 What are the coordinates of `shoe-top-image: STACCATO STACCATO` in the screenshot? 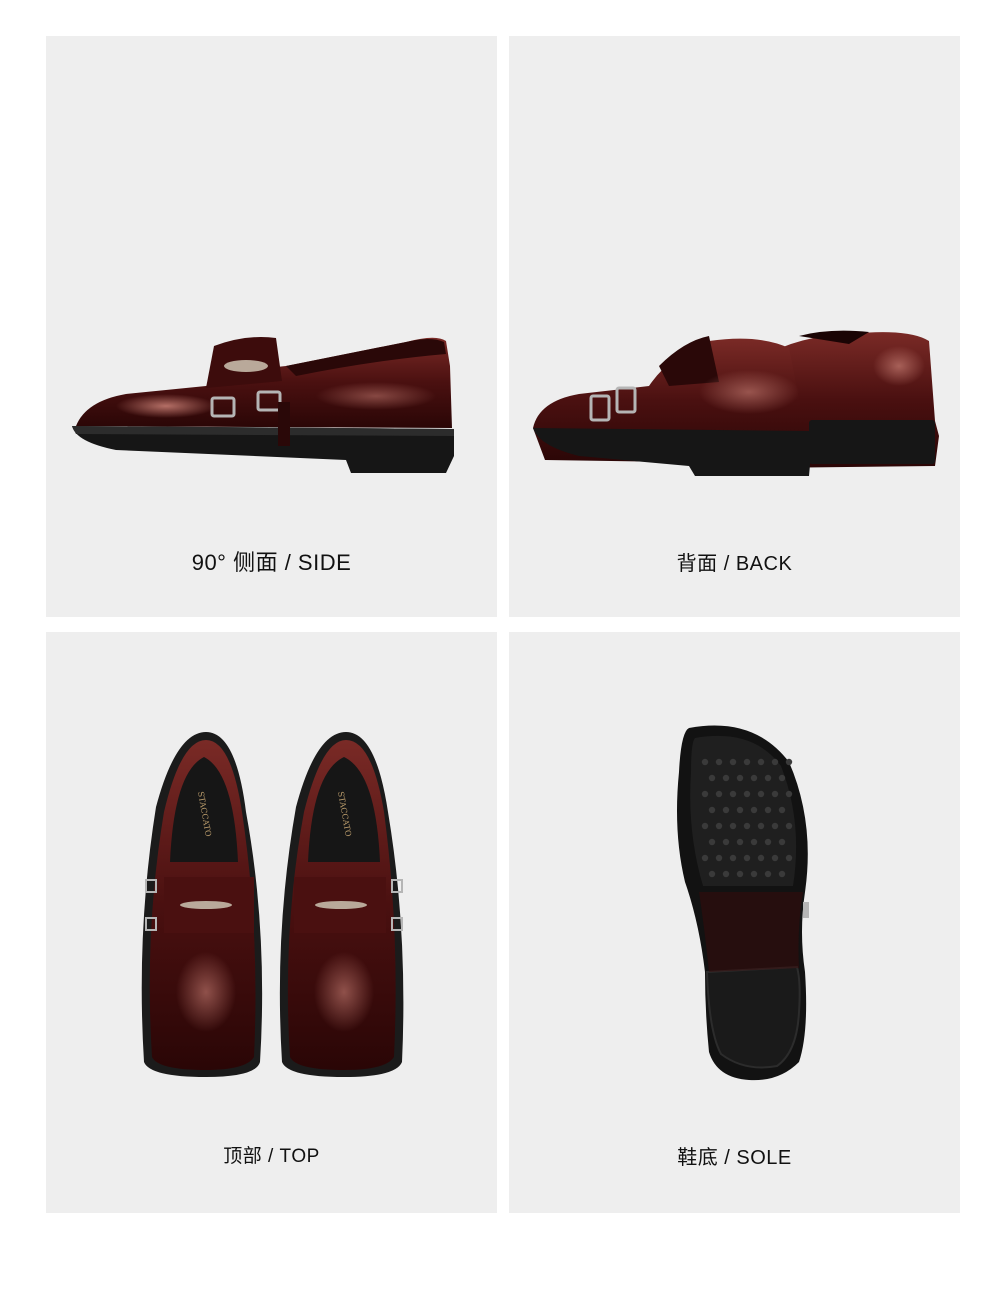 It's located at (272, 904).